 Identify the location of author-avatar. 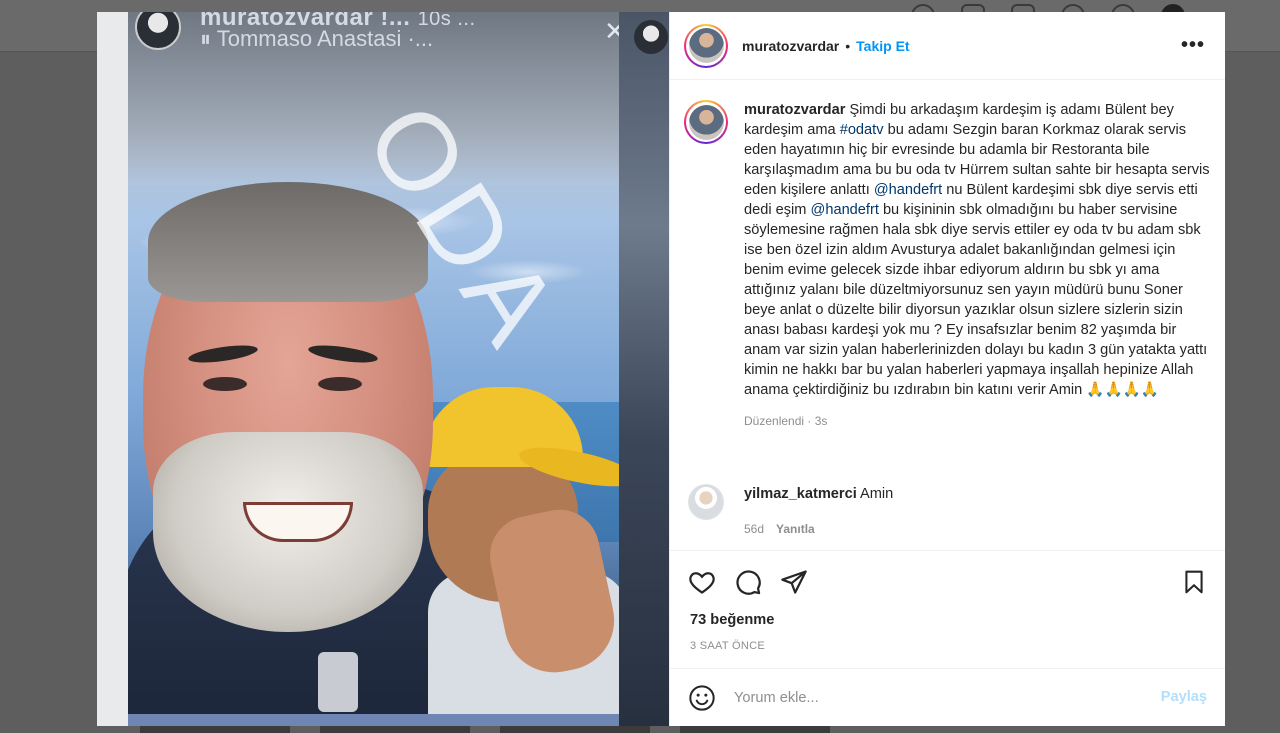
(706, 45).